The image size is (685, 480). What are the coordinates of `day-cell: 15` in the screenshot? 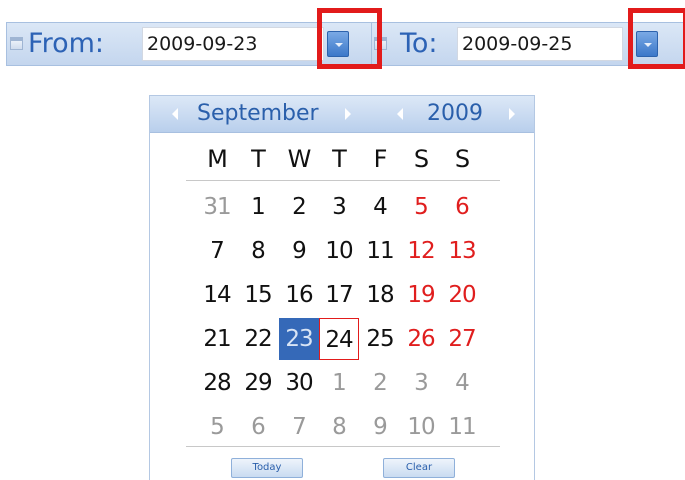 It's located at (258, 295).